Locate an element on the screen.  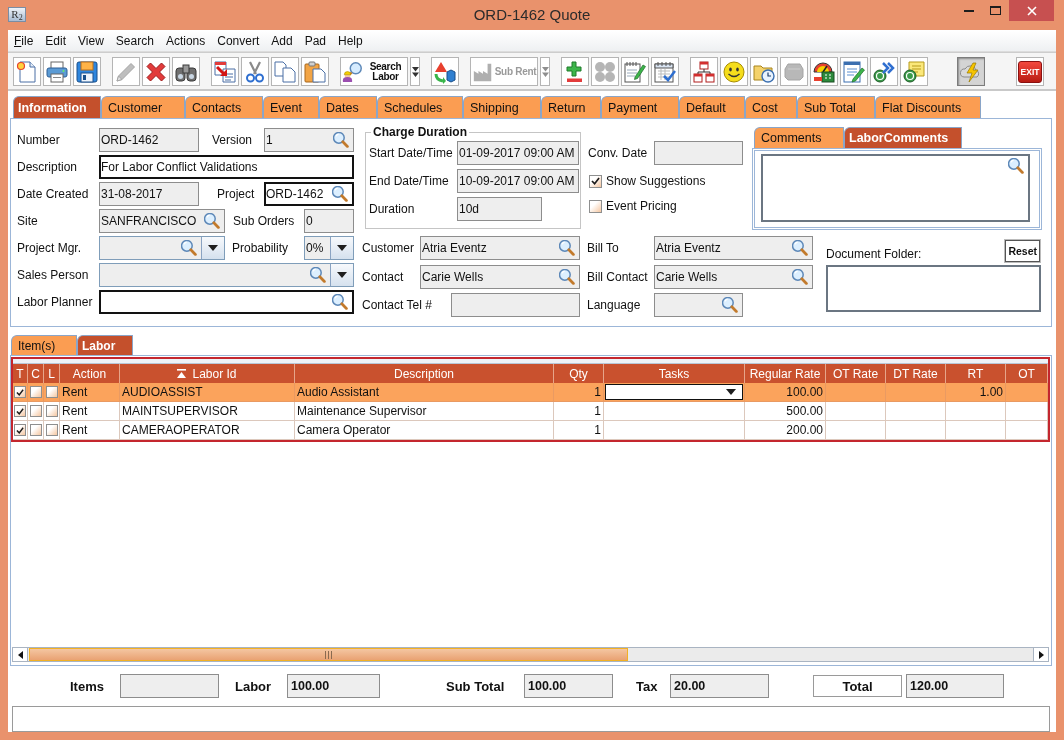
menu-item: View is located at coordinates (91, 41).